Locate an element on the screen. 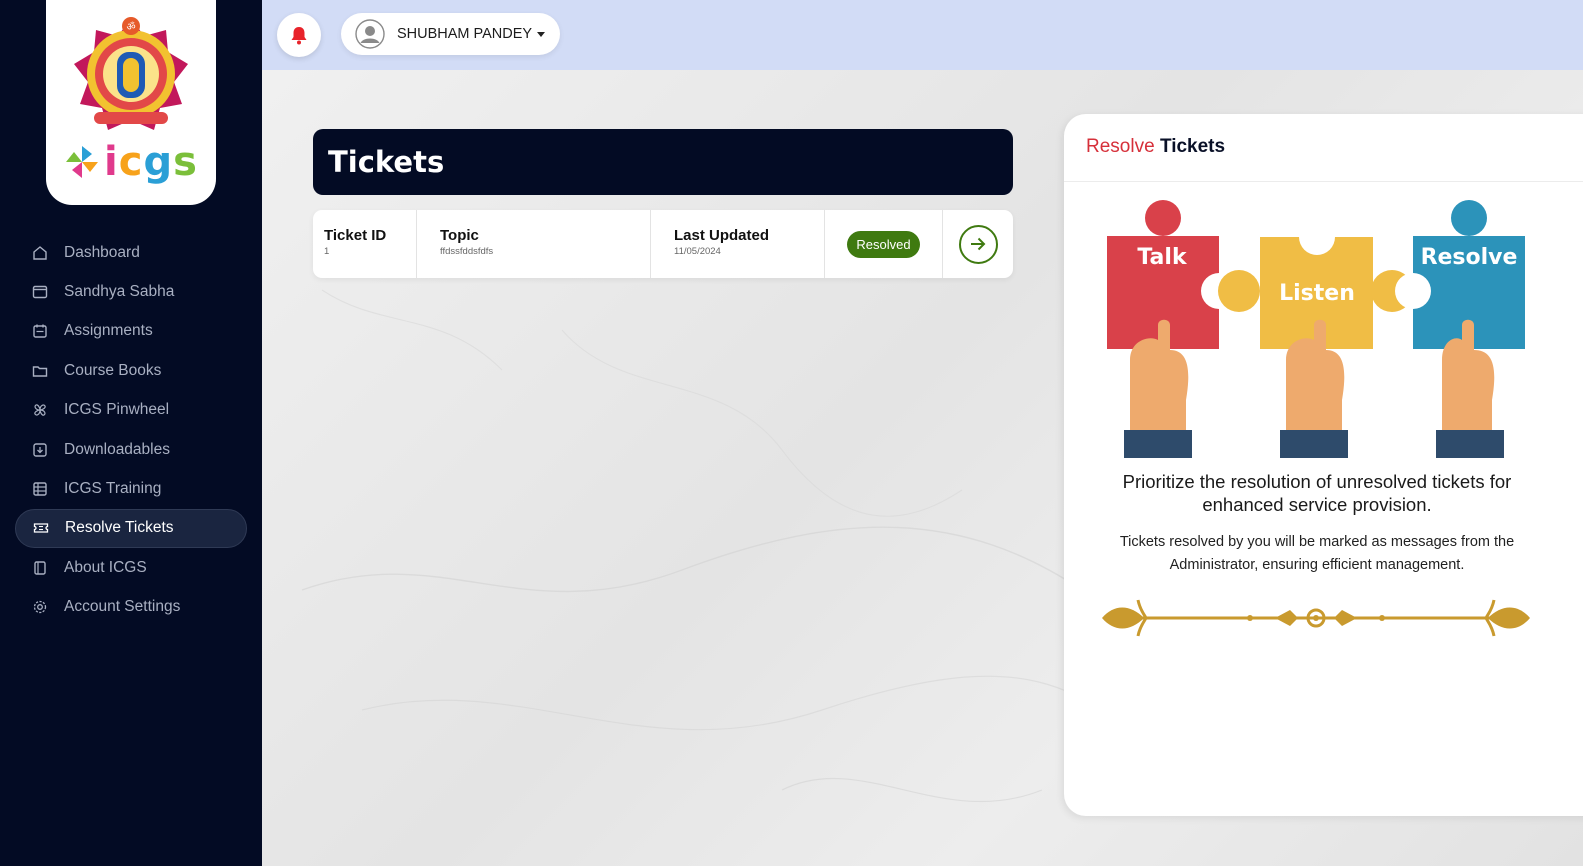 The width and height of the screenshot is (1583, 866). panel-title-accent: Resolve is located at coordinates (1120, 146).